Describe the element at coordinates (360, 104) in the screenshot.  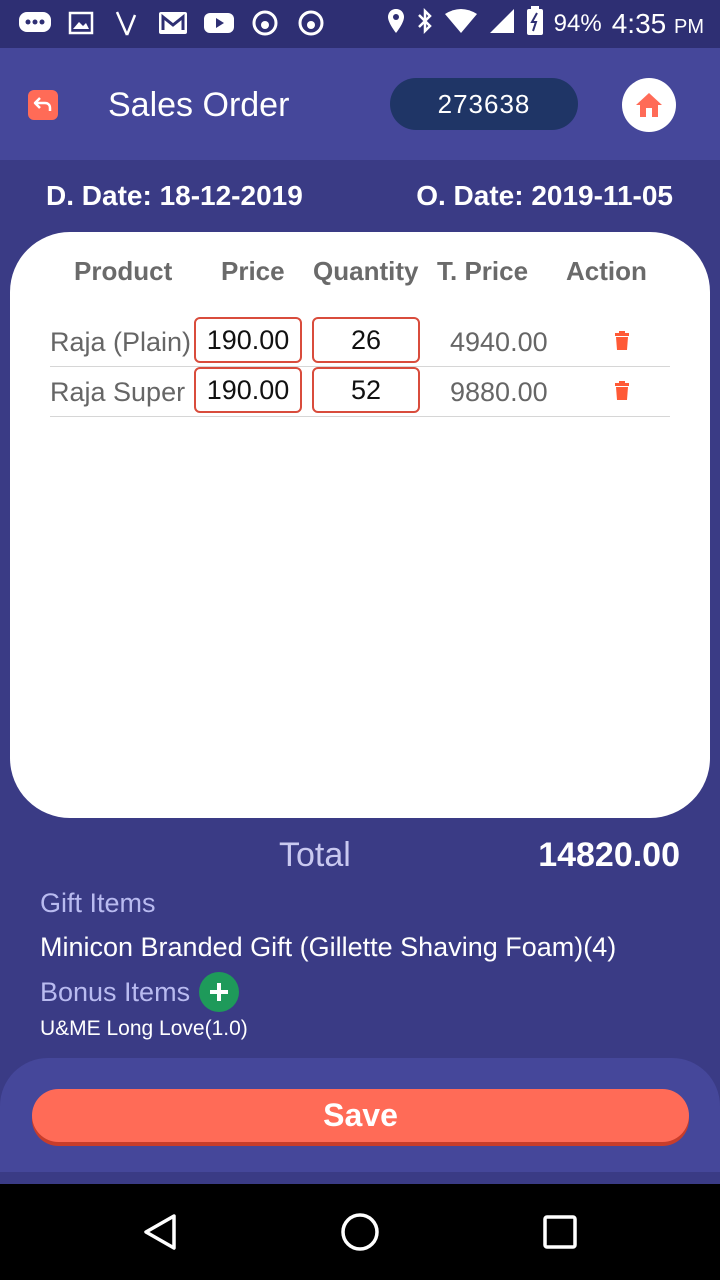
I see `app-header: Sales Order 273638` at that location.